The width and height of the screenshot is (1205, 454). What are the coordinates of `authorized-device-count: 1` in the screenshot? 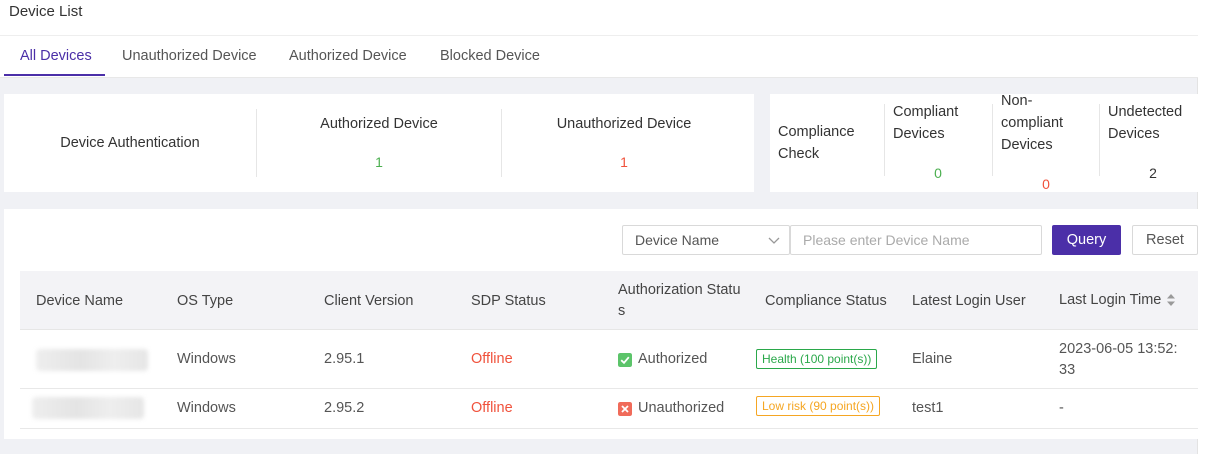 It's located at (379, 162).